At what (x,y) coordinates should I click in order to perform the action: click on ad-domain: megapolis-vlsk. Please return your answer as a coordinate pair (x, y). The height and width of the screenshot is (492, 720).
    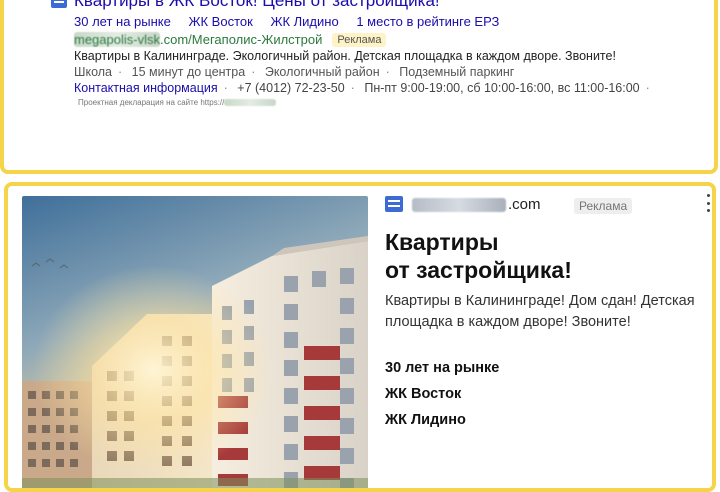
    Looking at the image, I should click on (117, 39).